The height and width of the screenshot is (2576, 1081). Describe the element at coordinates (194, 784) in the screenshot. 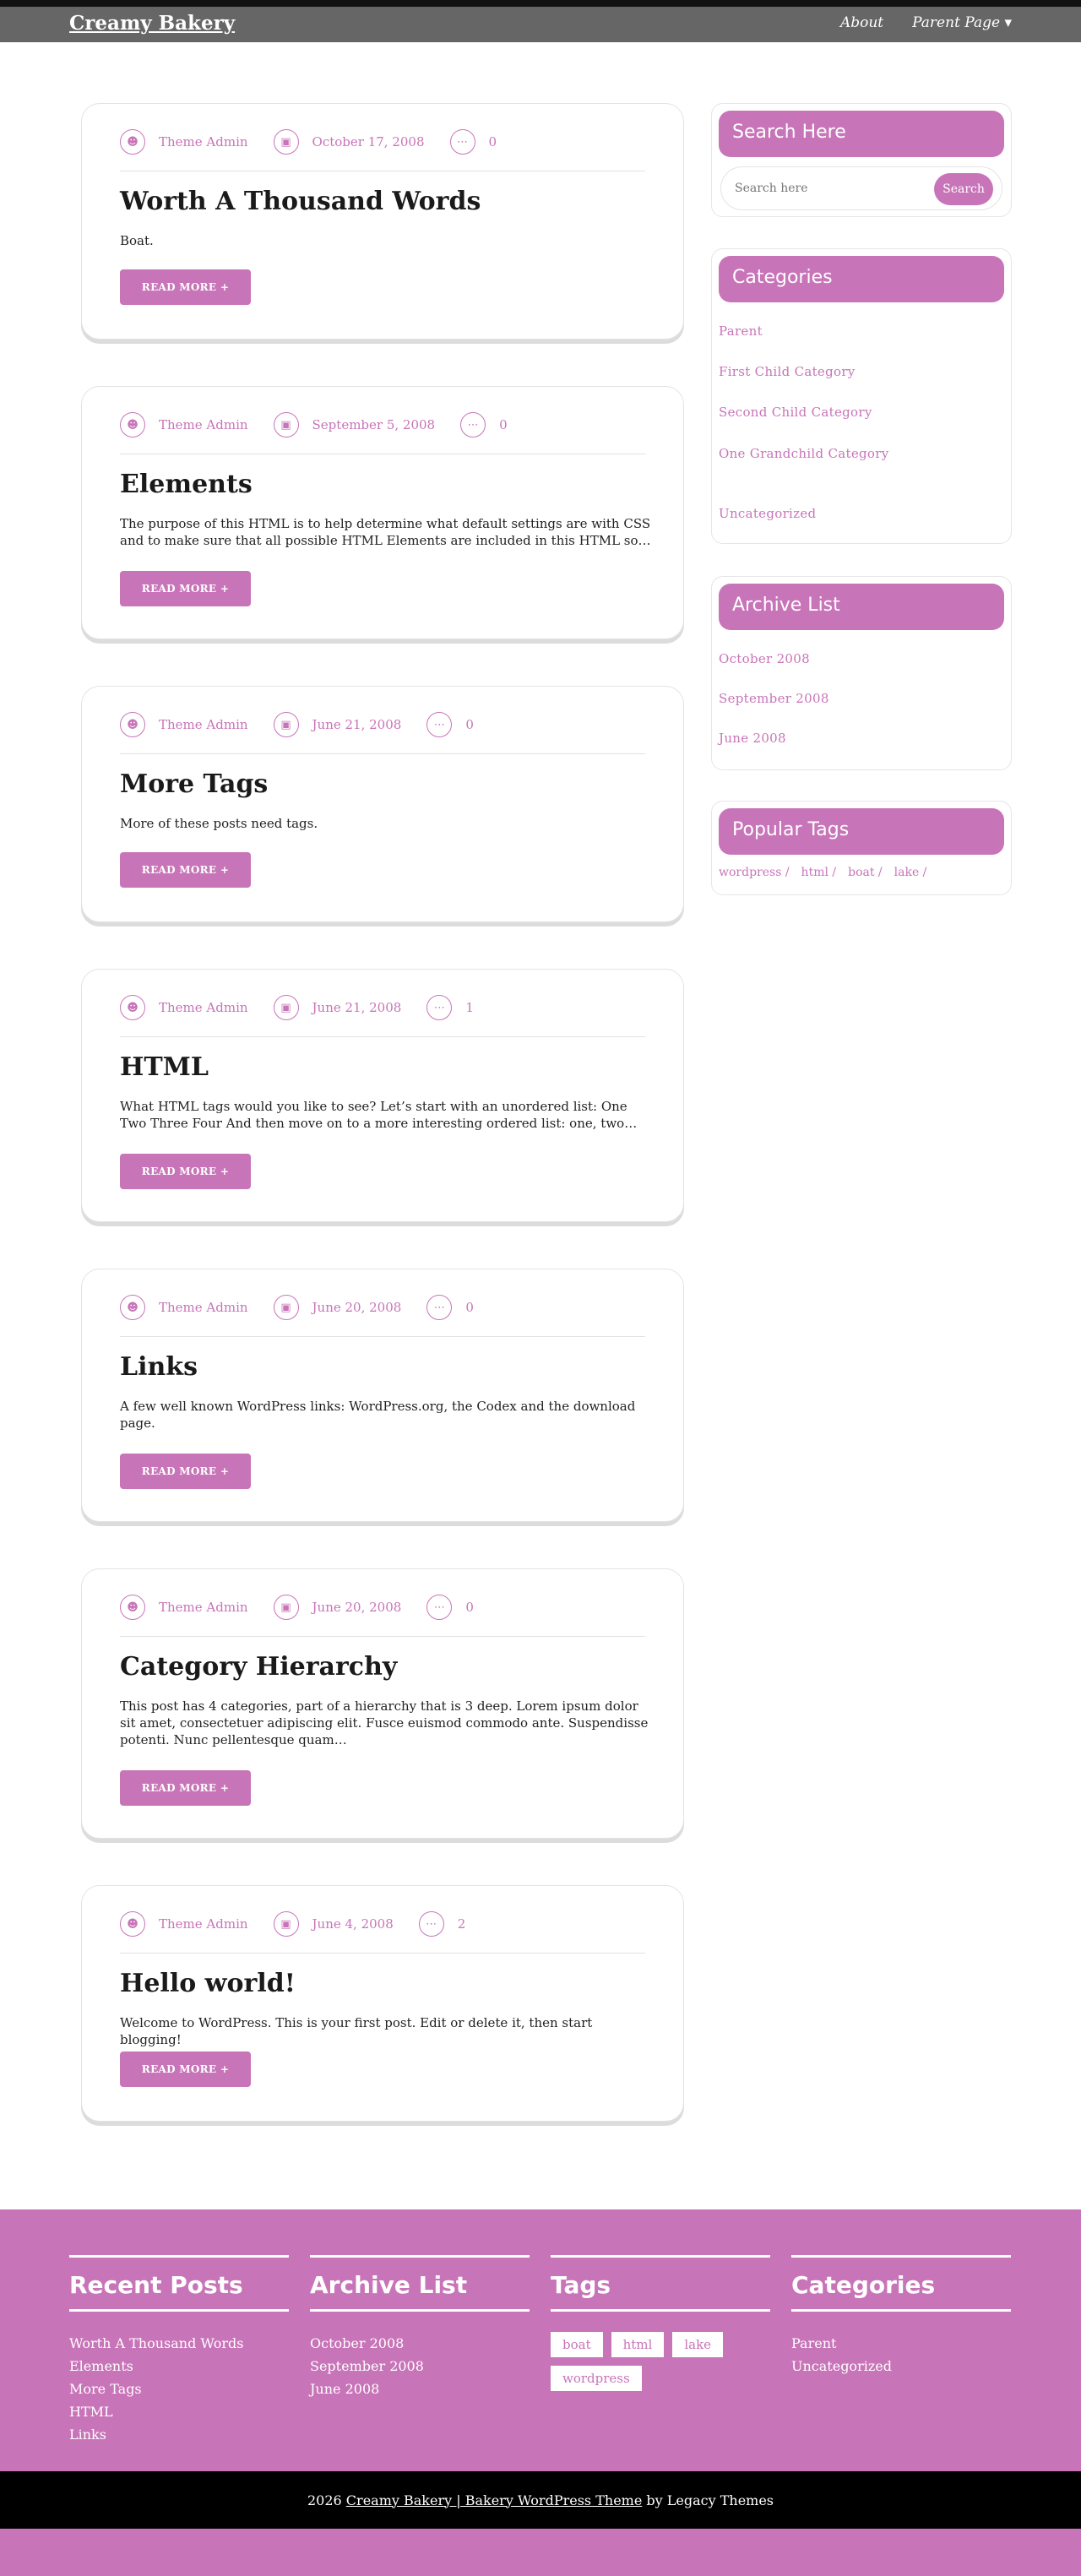

I see `post-title: More Tags` at that location.